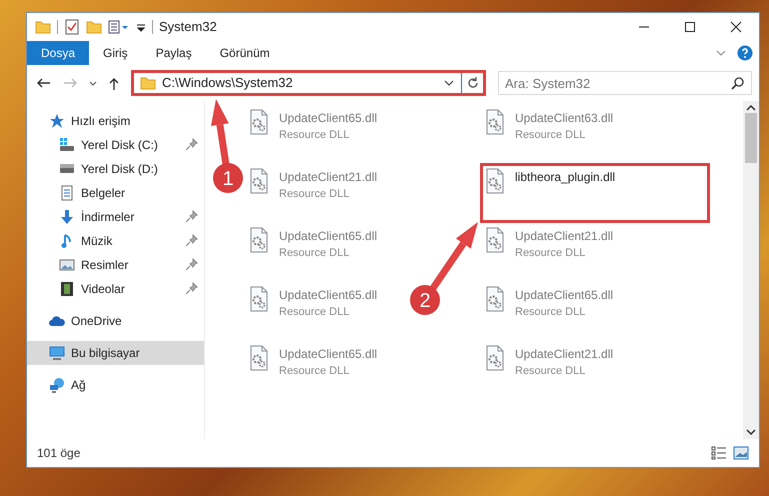 This screenshot has width=769, height=496. Describe the element at coordinates (67, 217) in the screenshot. I see `download-arrow-icon` at that location.